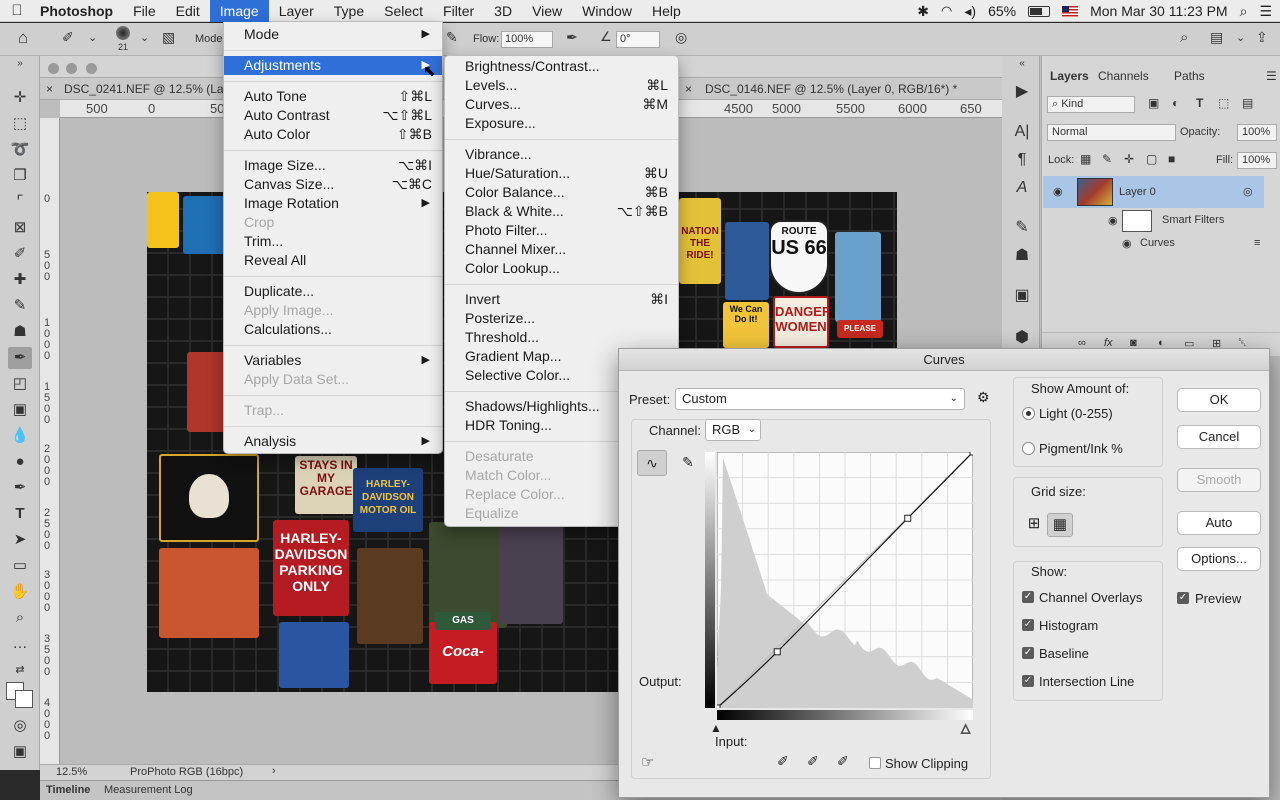 This screenshot has width=1280, height=800. I want to click on frame-tool-icon: ⊠, so click(20, 228).